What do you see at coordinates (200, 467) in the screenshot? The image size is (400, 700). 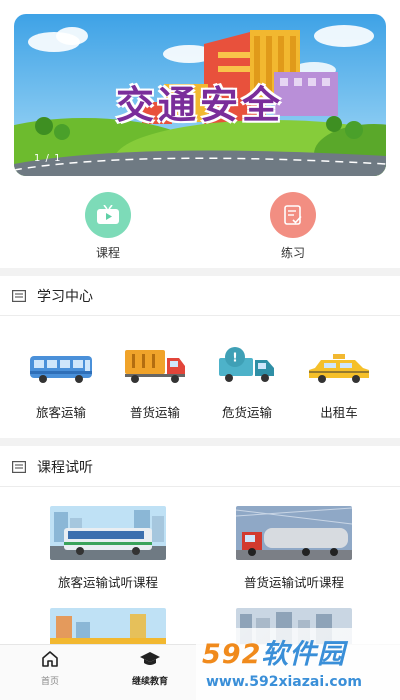 I see `course-trial-header: 课程试听` at bounding box center [200, 467].